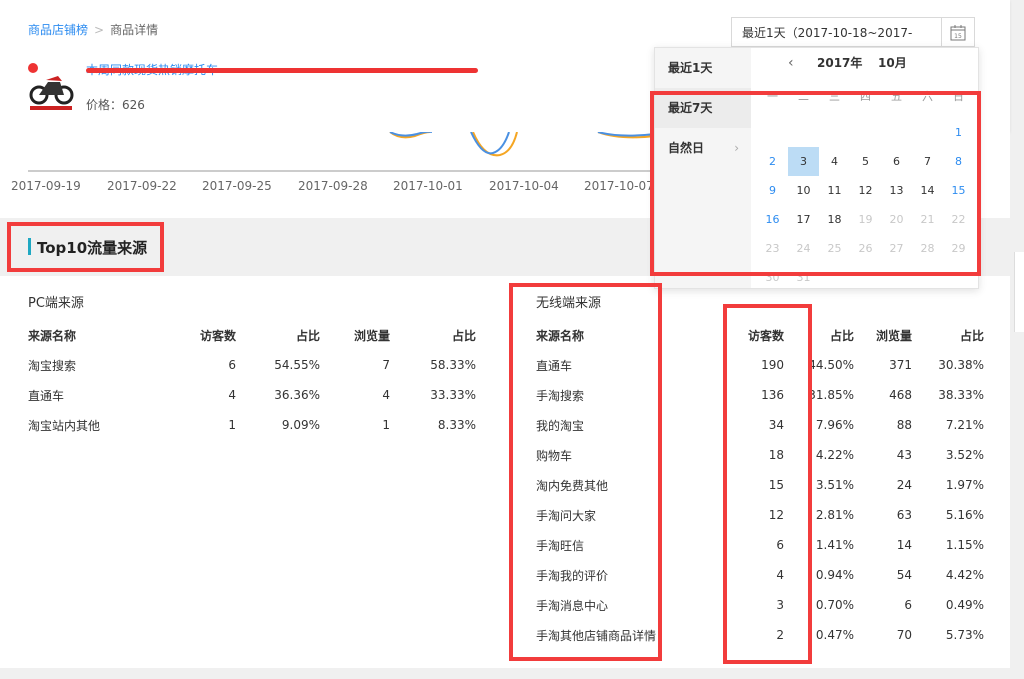  Describe the element at coordinates (760, 635) in the screenshot. I see `table-row: 手淘其他店铺商品详情 2 0.47% 70 5.73%` at that location.